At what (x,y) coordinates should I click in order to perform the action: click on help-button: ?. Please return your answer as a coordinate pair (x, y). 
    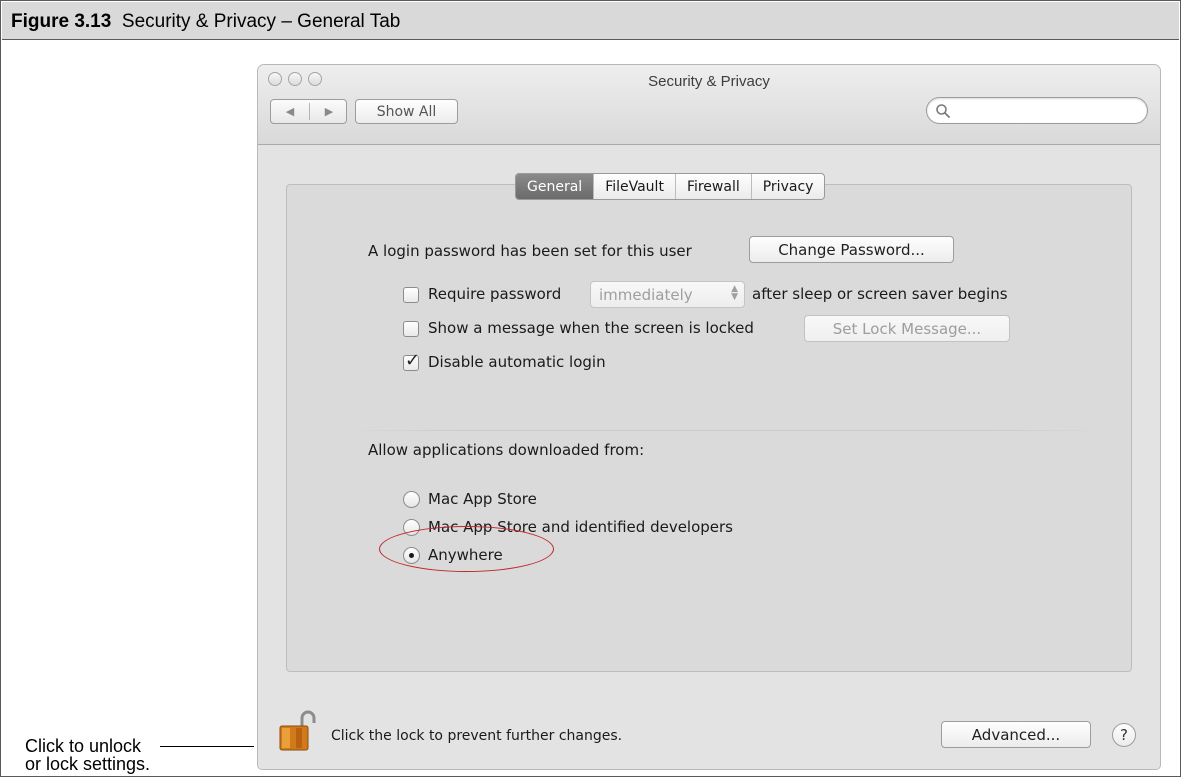
    Looking at the image, I should click on (1124, 735).